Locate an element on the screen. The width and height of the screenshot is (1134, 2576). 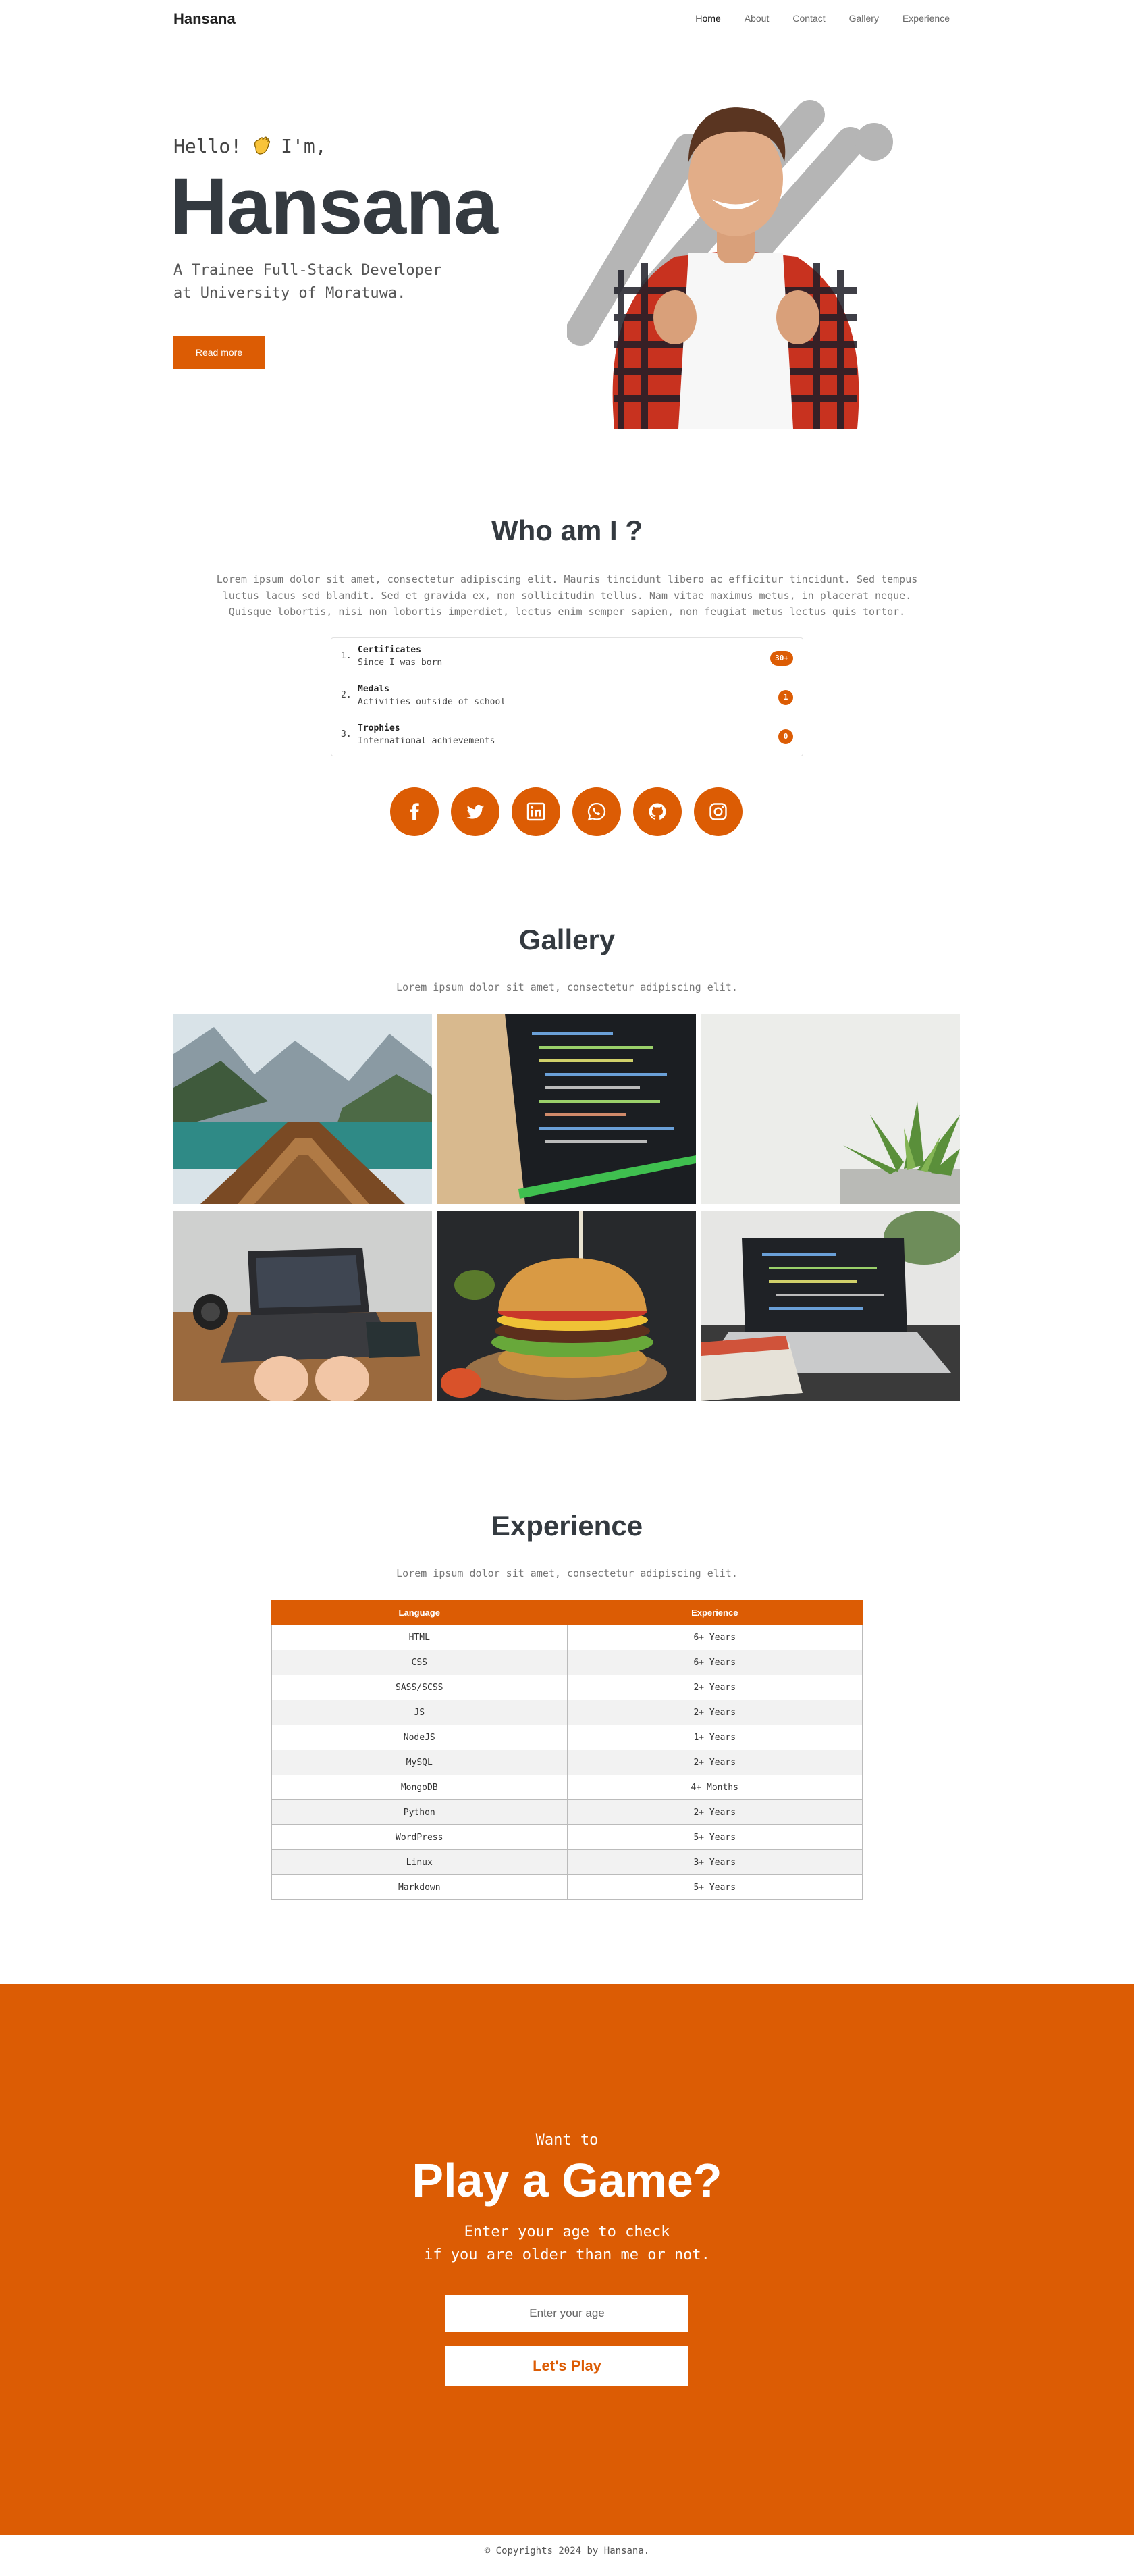
hero-subtitle-line2: at University of Moratuwa. is located at coordinates (289, 293).